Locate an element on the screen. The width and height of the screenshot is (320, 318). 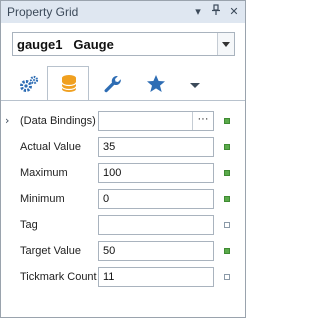
close-icon: ✕ is located at coordinates (234, 12).